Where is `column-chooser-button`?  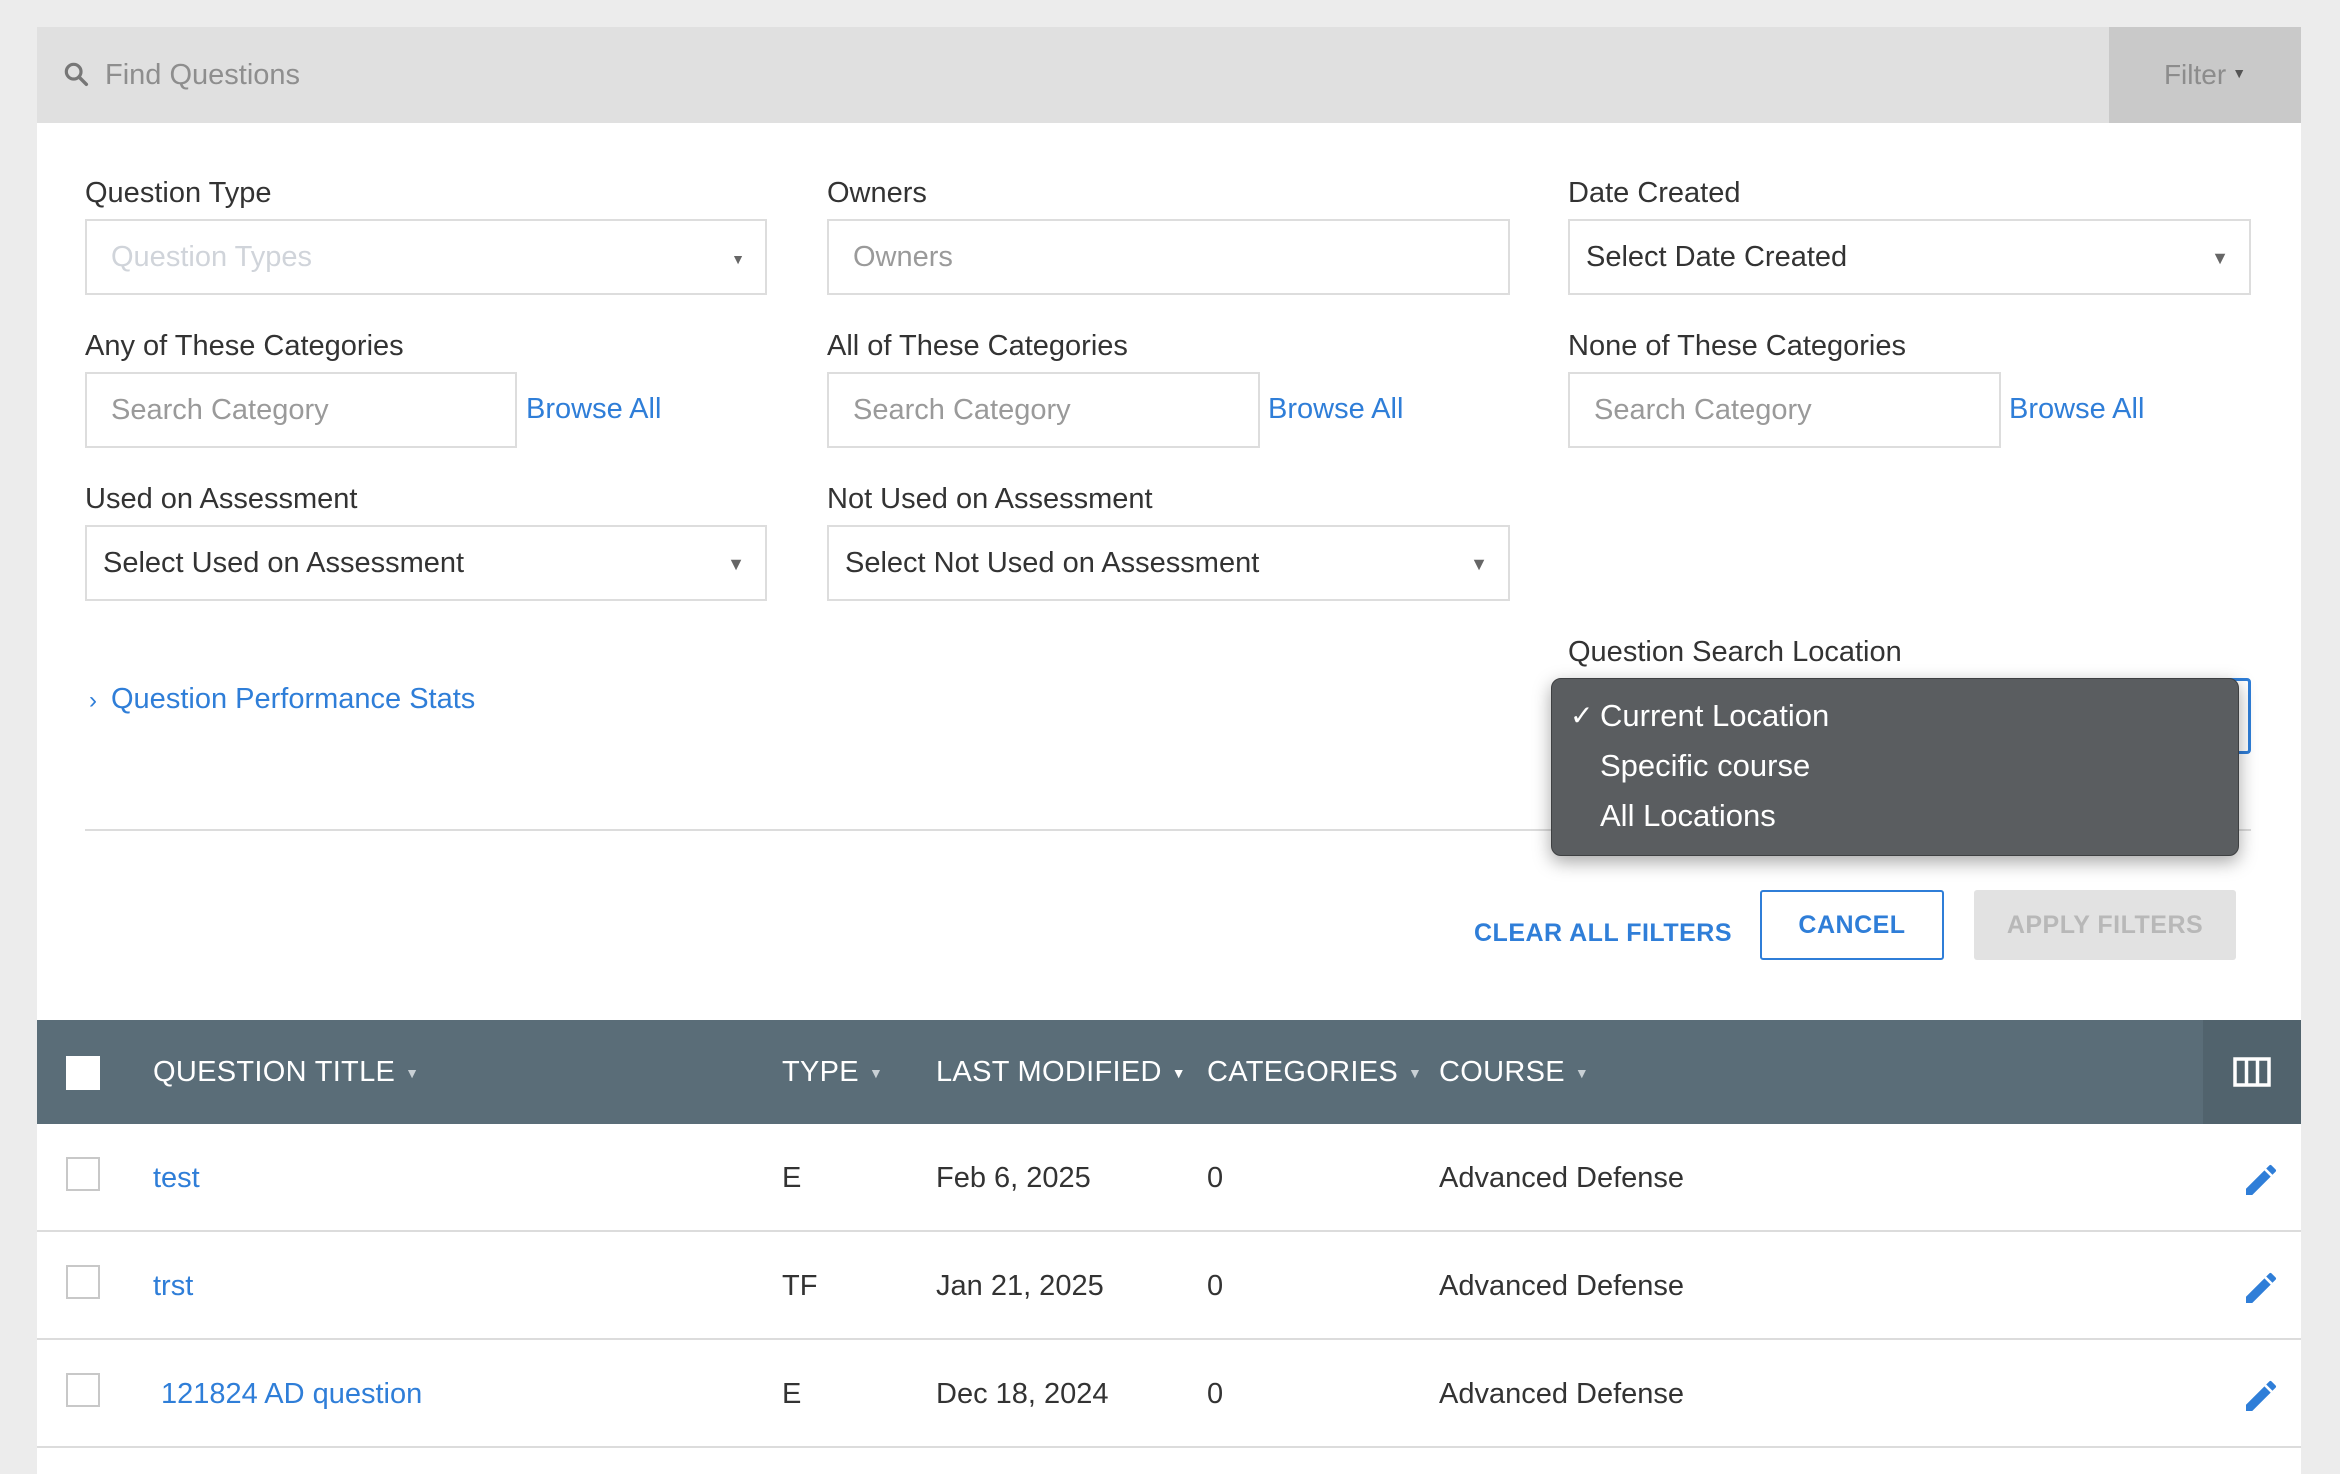 column-chooser-button is located at coordinates (2252, 1072).